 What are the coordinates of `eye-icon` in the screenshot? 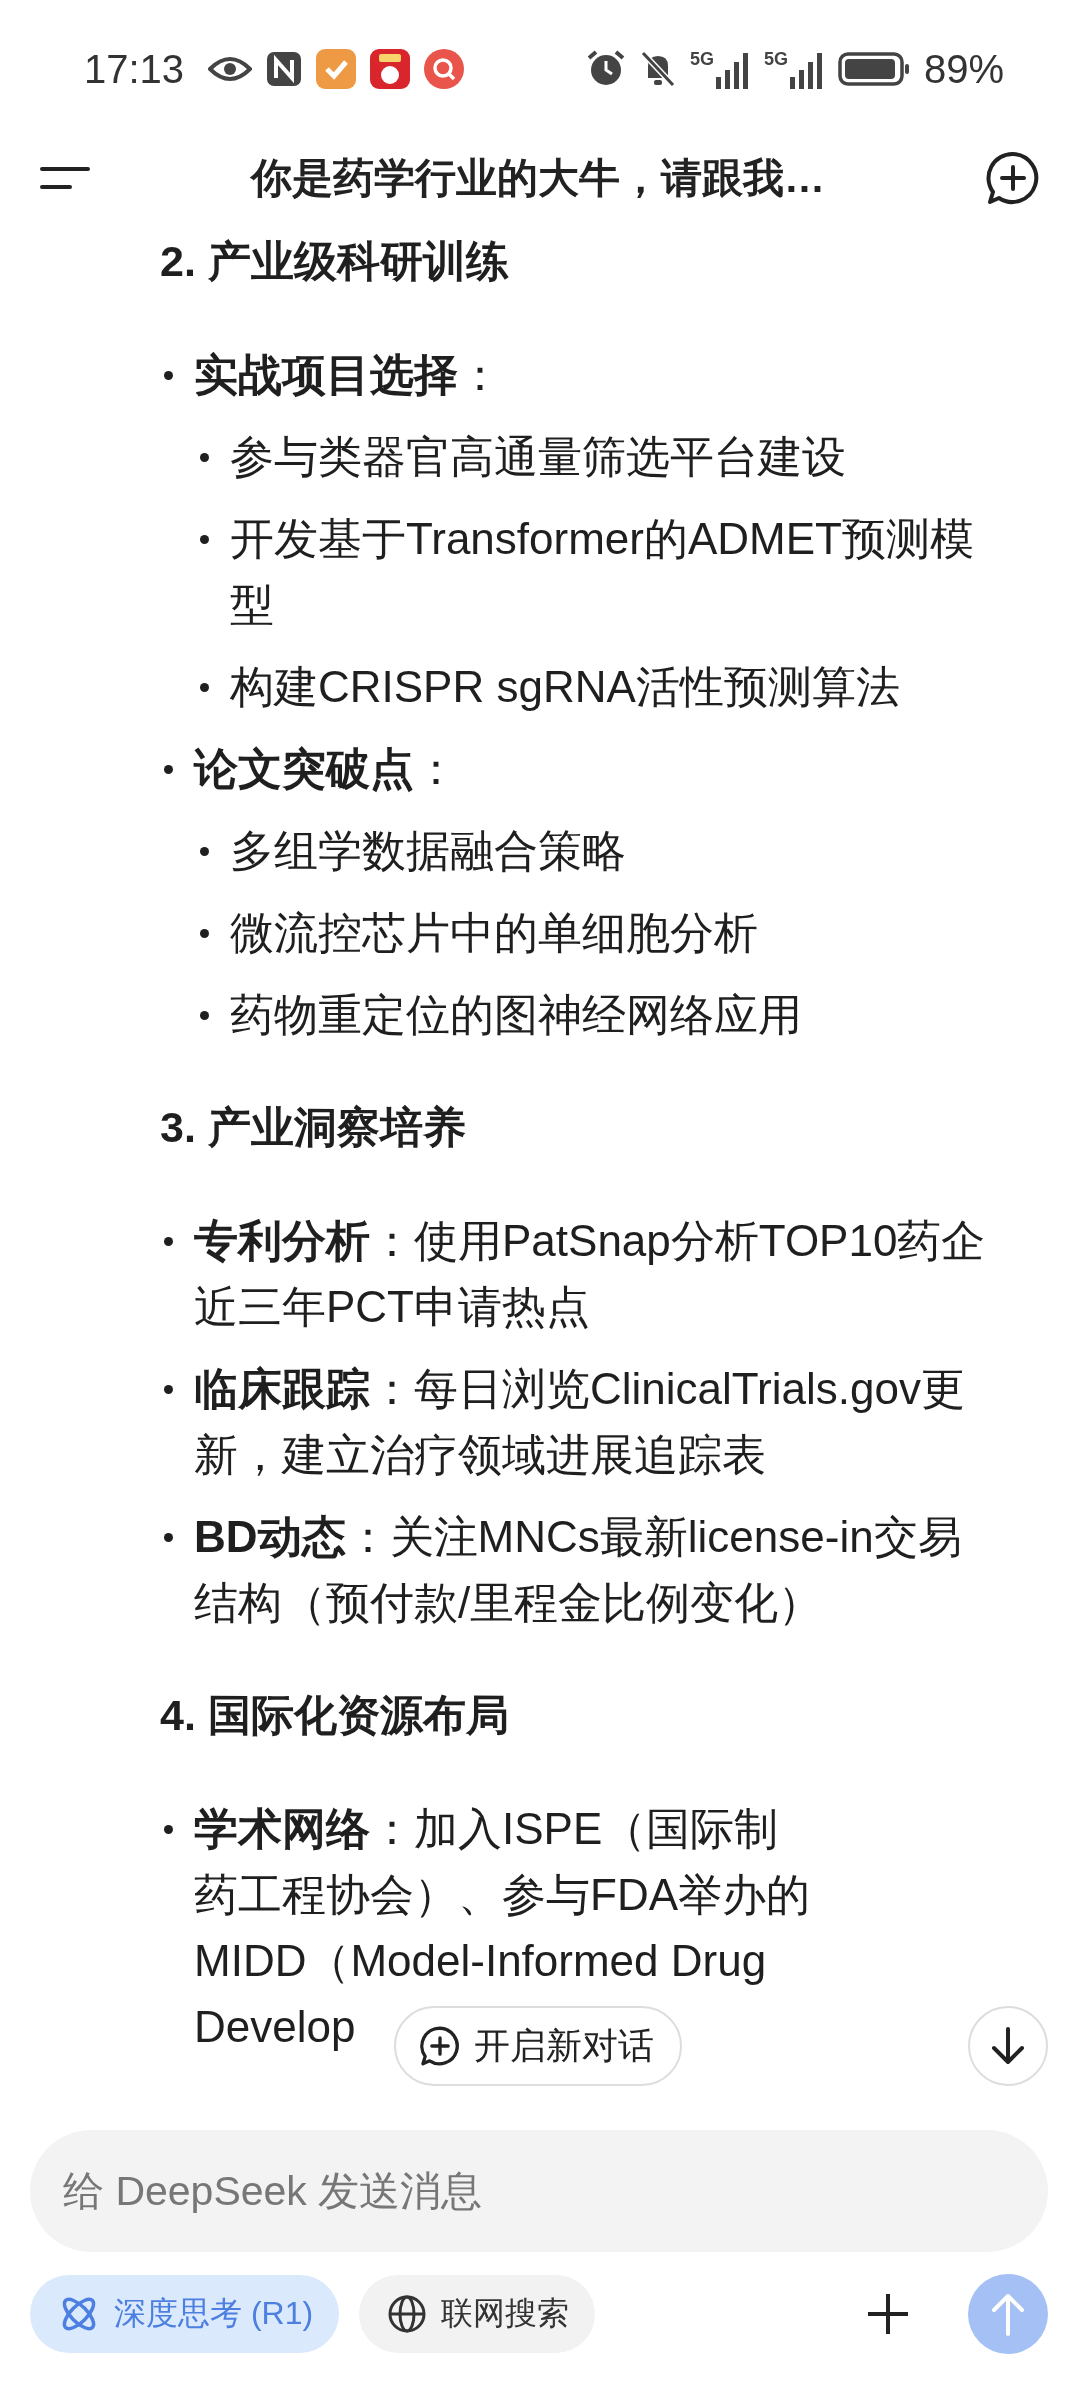 It's located at (230, 69).